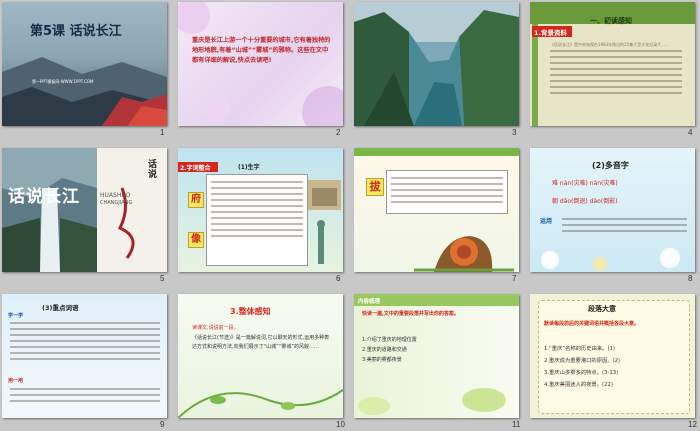 This screenshot has height=431, width=700. What do you see at coordinates (195, 168) in the screenshot?
I see `section-label: 2.字词整合` at bounding box center [195, 168].